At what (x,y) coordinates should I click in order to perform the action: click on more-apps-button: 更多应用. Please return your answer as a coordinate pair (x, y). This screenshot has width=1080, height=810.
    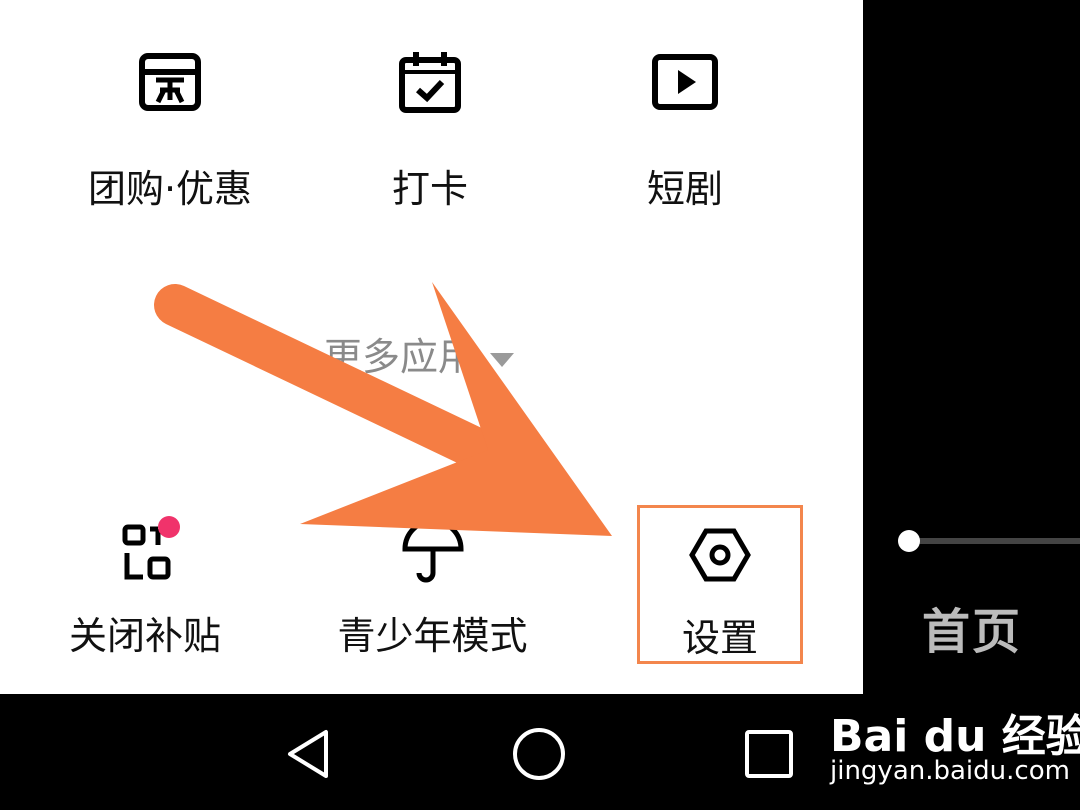
    Looking at the image, I should click on (419, 353).